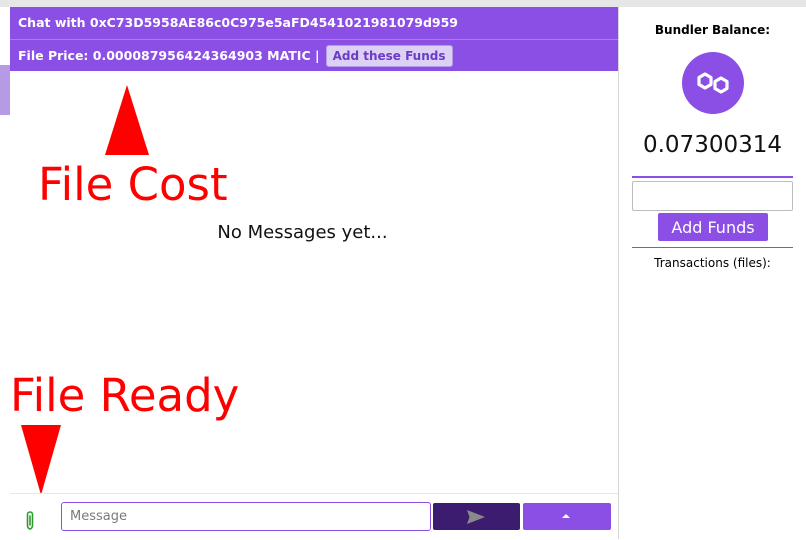 Image resolution: width=806 pixels, height=540 pixels. What do you see at coordinates (41, 460) in the screenshot?
I see `annotation-arrow-down` at bounding box center [41, 460].